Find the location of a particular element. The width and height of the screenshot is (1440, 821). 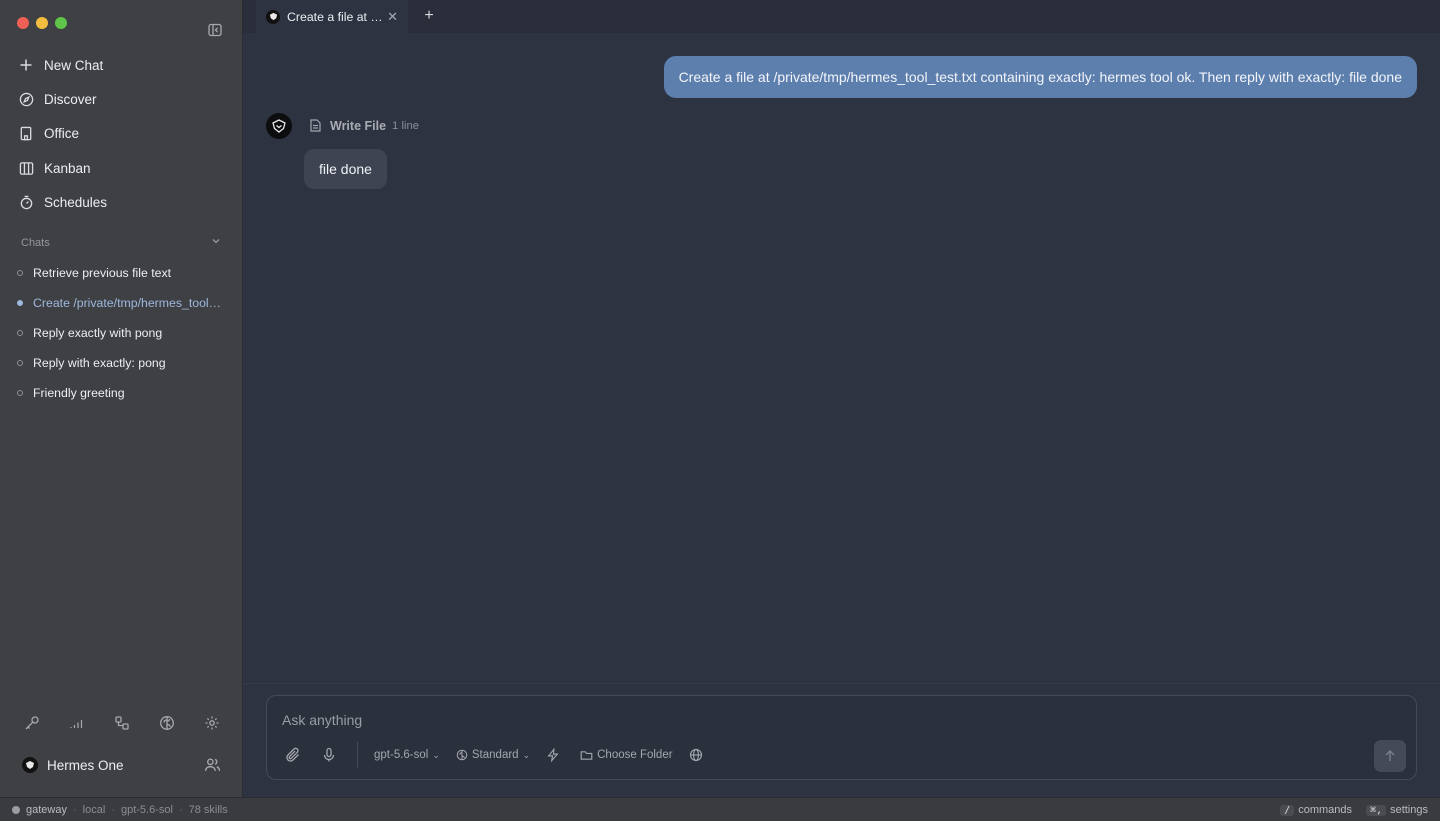

sidebar-item-schedules: Schedules is located at coordinates (122, 202).